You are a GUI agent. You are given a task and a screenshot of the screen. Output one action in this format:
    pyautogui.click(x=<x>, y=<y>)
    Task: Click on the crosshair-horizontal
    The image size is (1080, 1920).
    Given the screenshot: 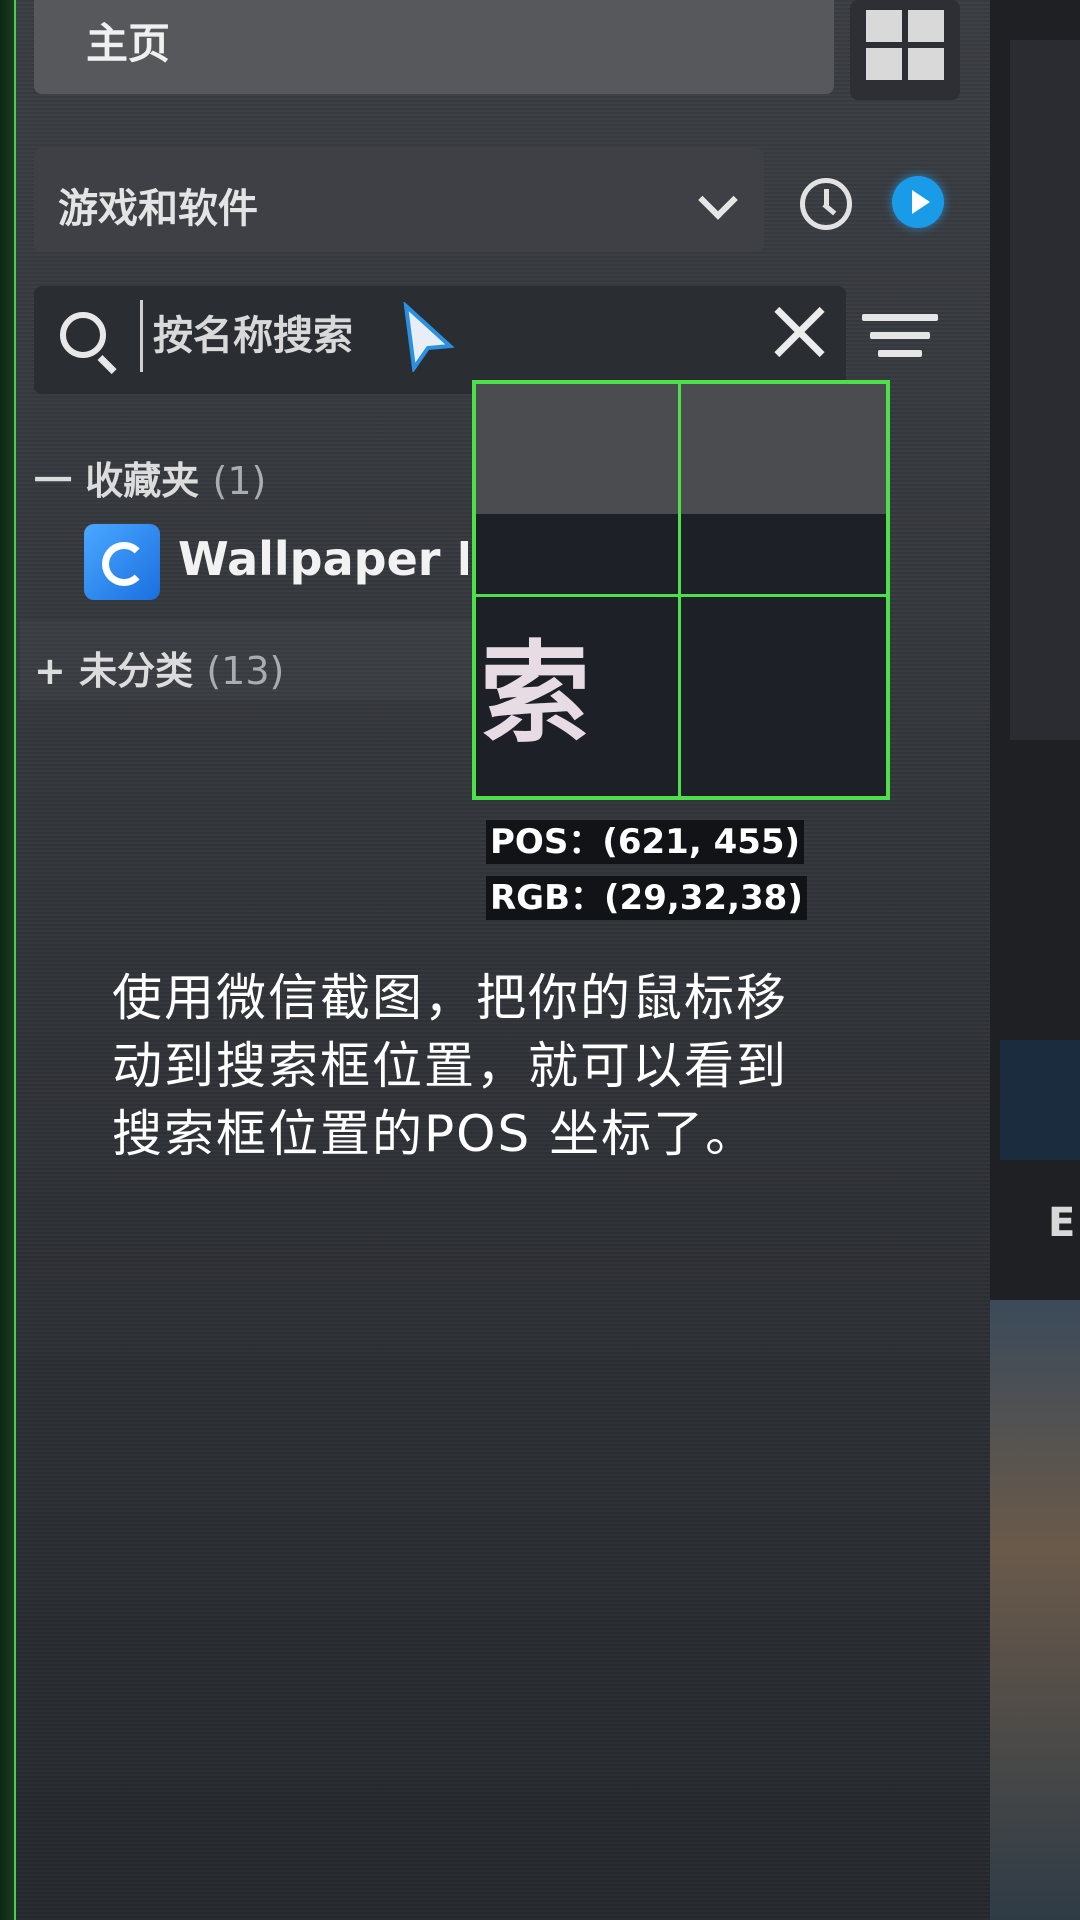 What is the action you would take?
    pyautogui.click(x=681, y=595)
    